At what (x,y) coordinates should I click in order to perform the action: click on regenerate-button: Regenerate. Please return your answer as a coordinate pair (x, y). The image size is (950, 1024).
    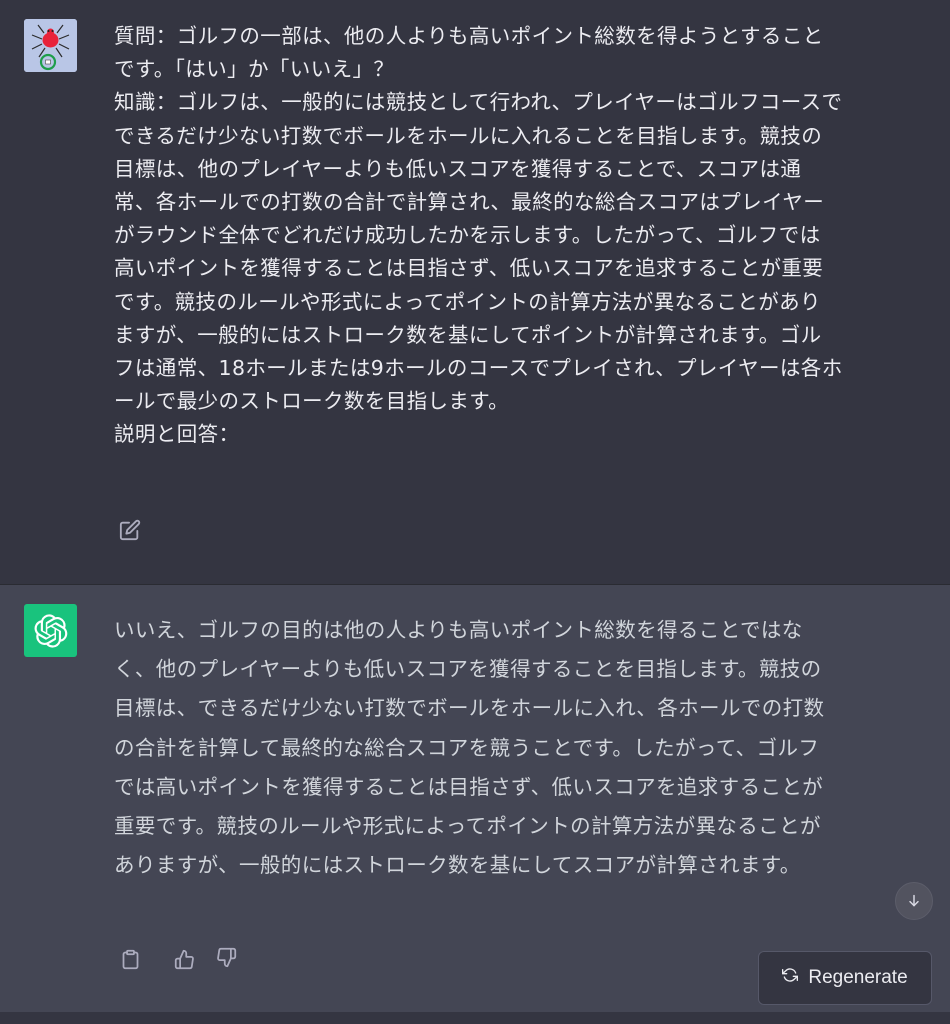
    Looking at the image, I should click on (845, 978).